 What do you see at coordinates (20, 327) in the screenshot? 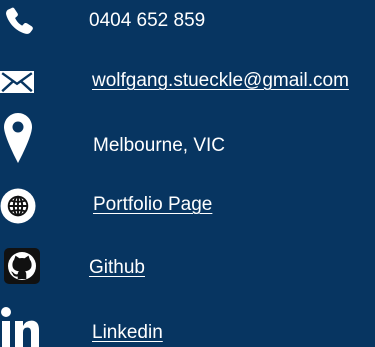
I see `linkedin-icon` at bounding box center [20, 327].